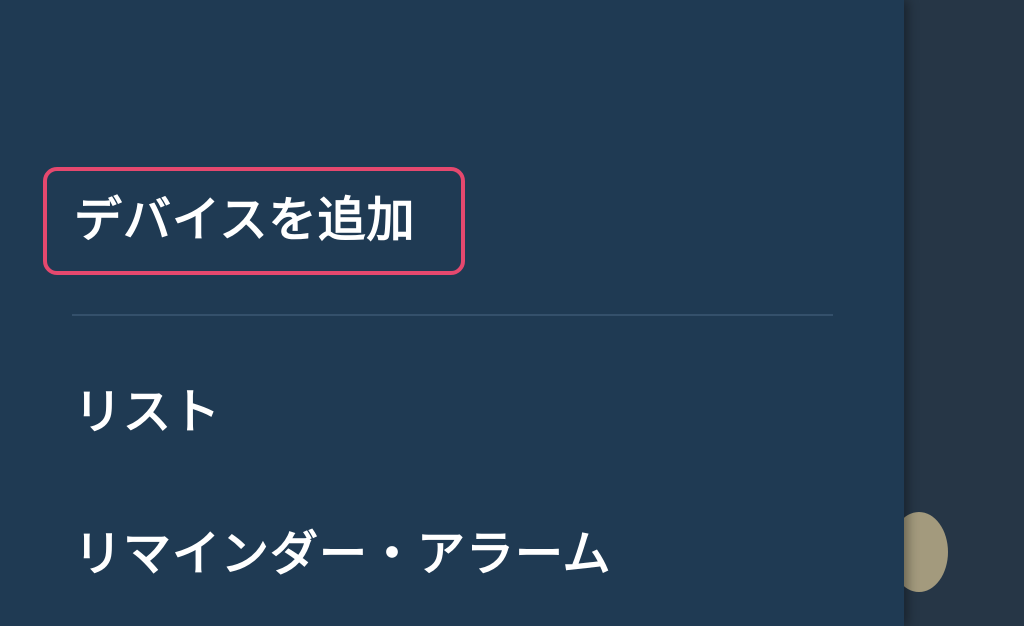 This screenshot has height=626, width=1024. What do you see at coordinates (147, 412) in the screenshot?
I see `menu-item-list: リスト` at bounding box center [147, 412].